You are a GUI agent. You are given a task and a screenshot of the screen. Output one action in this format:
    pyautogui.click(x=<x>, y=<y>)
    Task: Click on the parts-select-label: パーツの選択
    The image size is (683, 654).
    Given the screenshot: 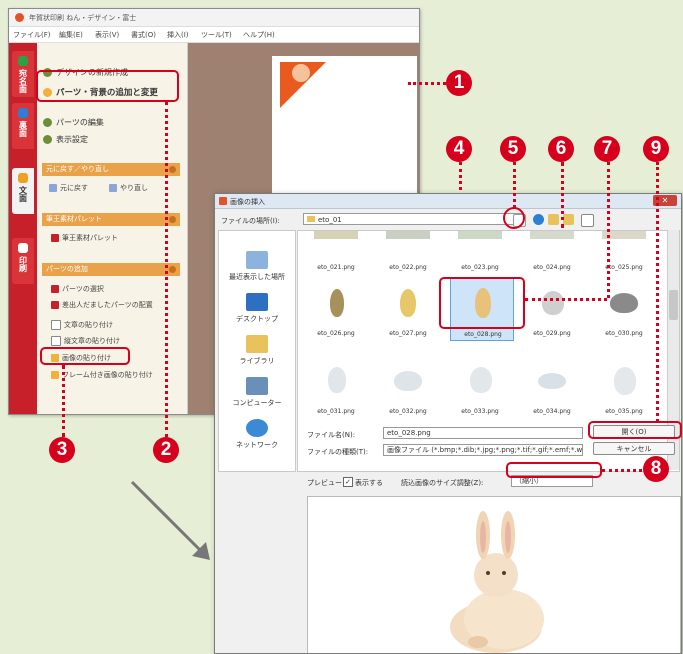 What is the action you would take?
    pyautogui.click(x=83, y=289)
    